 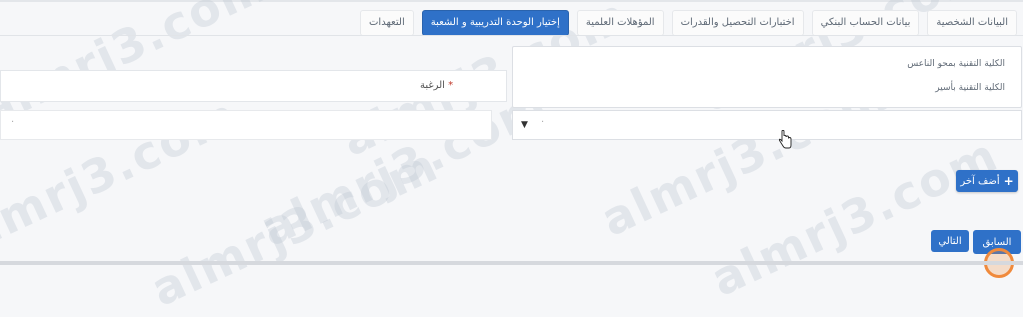 I want to click on top-border, so click(x=511, y=1).